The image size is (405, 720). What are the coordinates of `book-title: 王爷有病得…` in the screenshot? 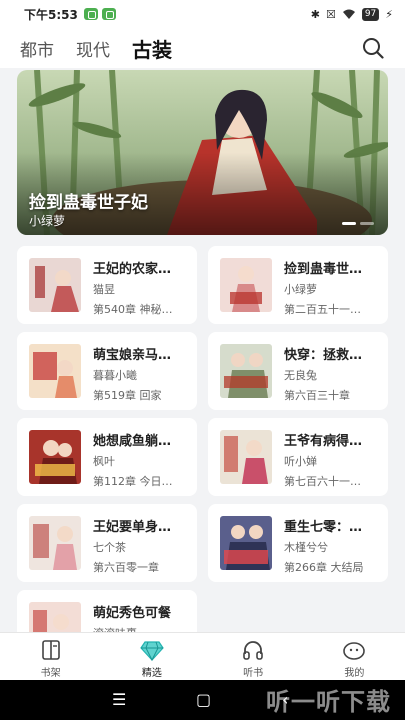 It's located at (323, 441).